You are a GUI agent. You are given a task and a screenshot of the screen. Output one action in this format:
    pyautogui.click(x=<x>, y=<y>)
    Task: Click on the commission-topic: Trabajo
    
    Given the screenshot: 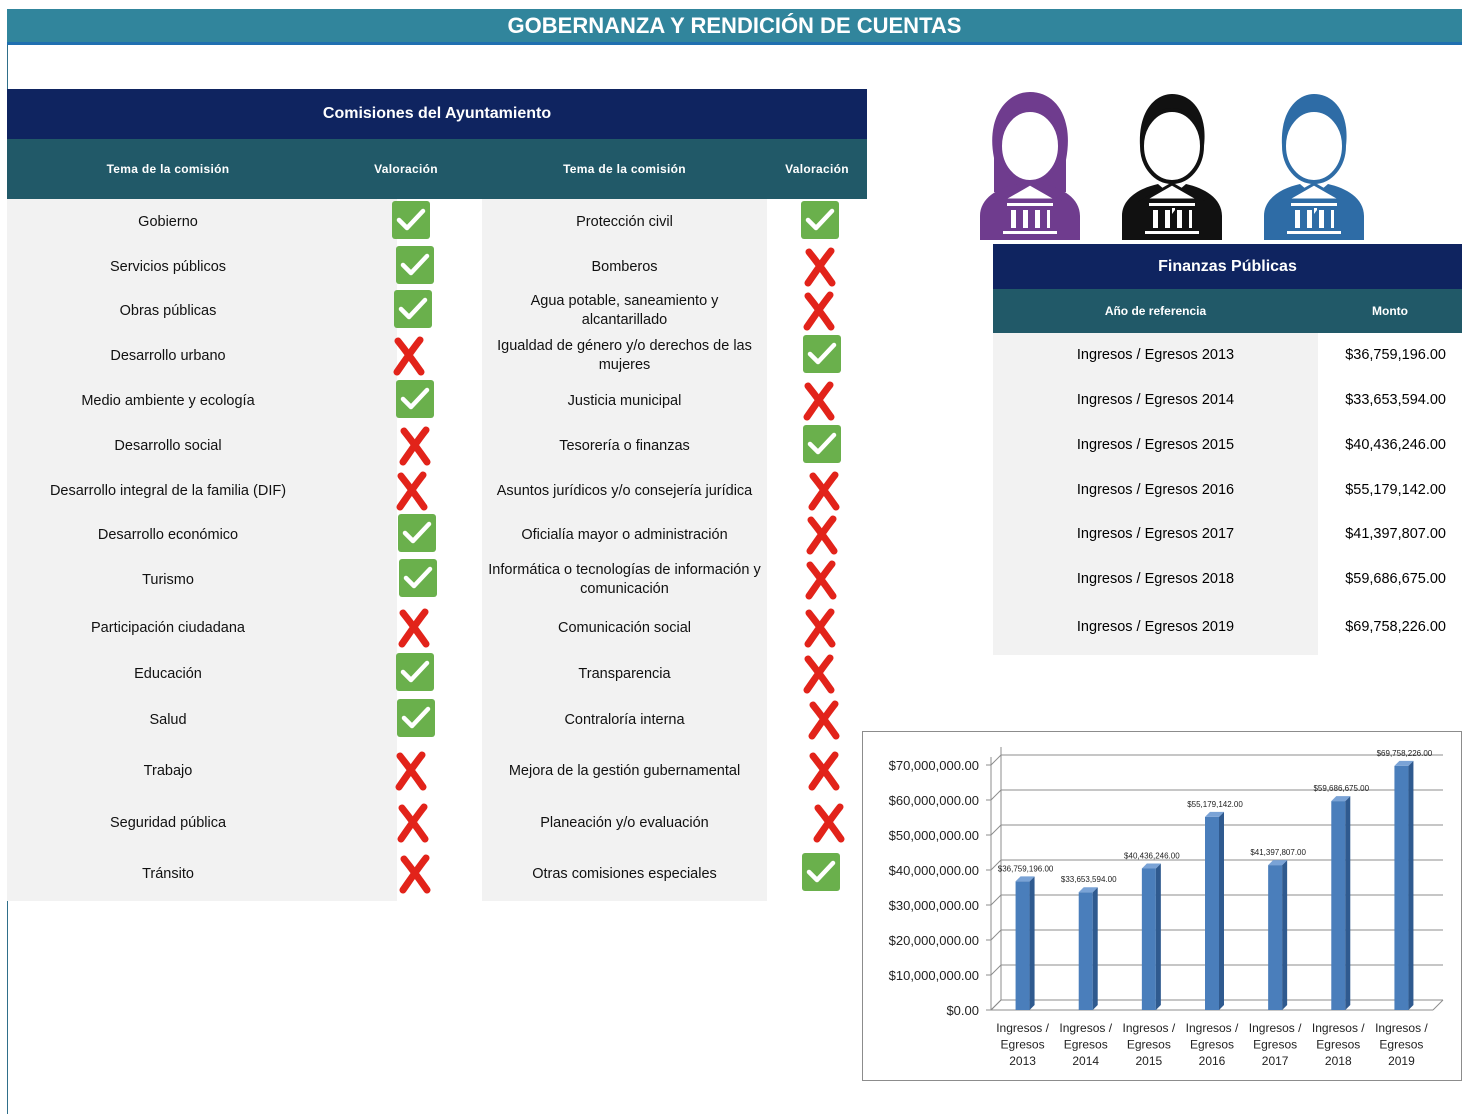 What is the action you would take?
    pyautogui.click(x=168, y=770)
    